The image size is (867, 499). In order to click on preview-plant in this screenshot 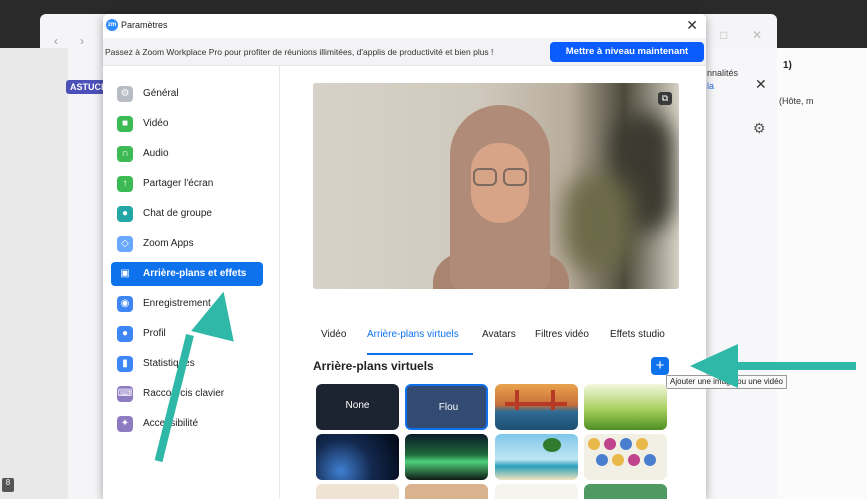, I will do `click(598, 223)`.